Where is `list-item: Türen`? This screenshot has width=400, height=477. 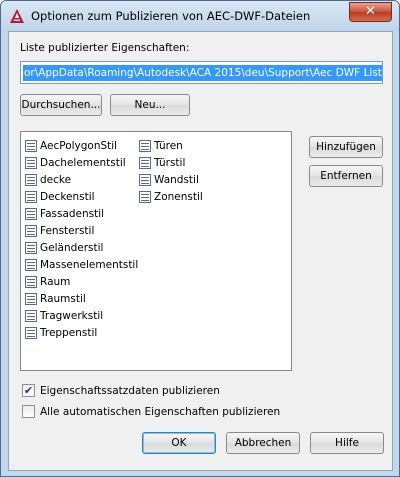 list-item: Türen is located at coordinates (171, 145).